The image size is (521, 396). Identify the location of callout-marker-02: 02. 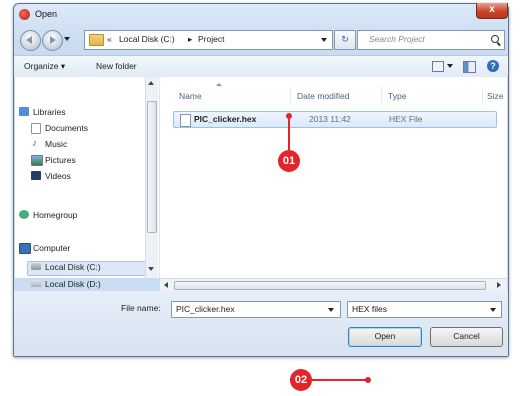
(301, 380).